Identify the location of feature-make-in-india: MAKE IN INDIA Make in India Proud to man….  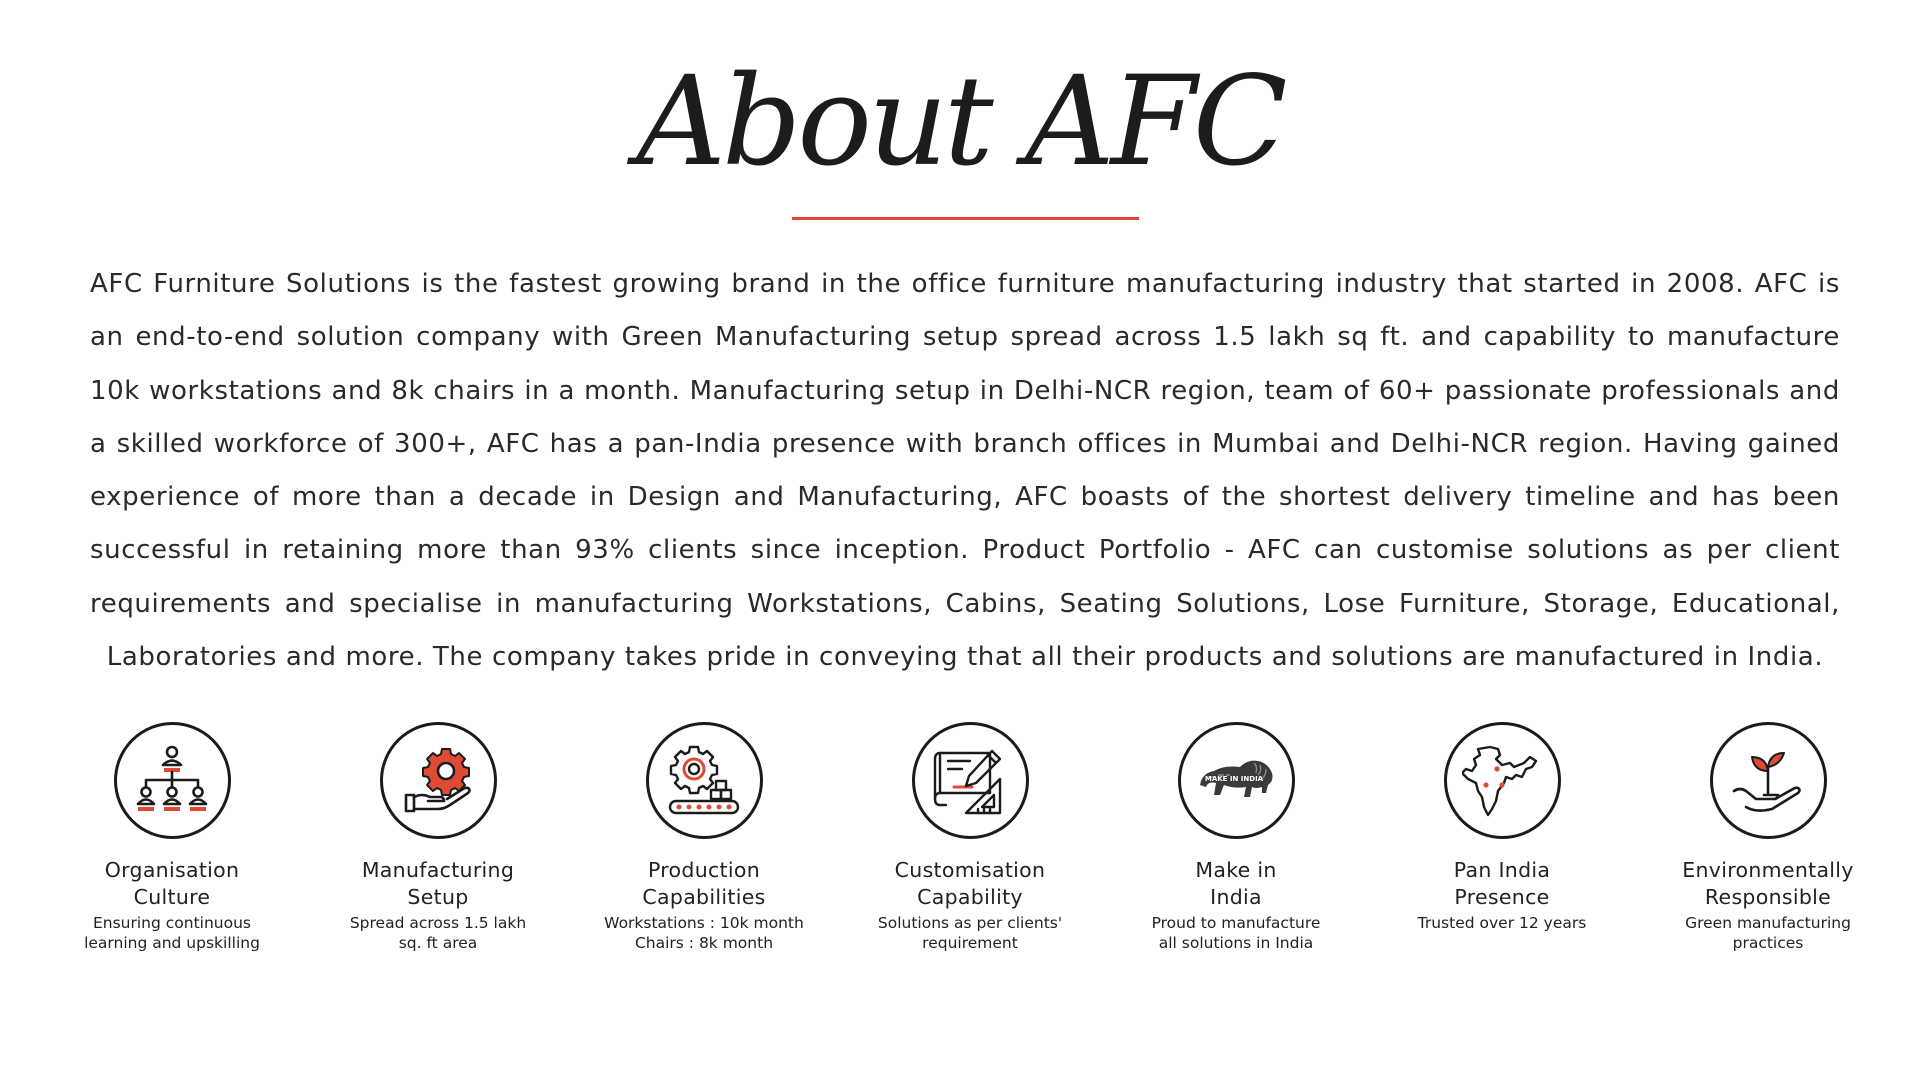
(1236, 837).